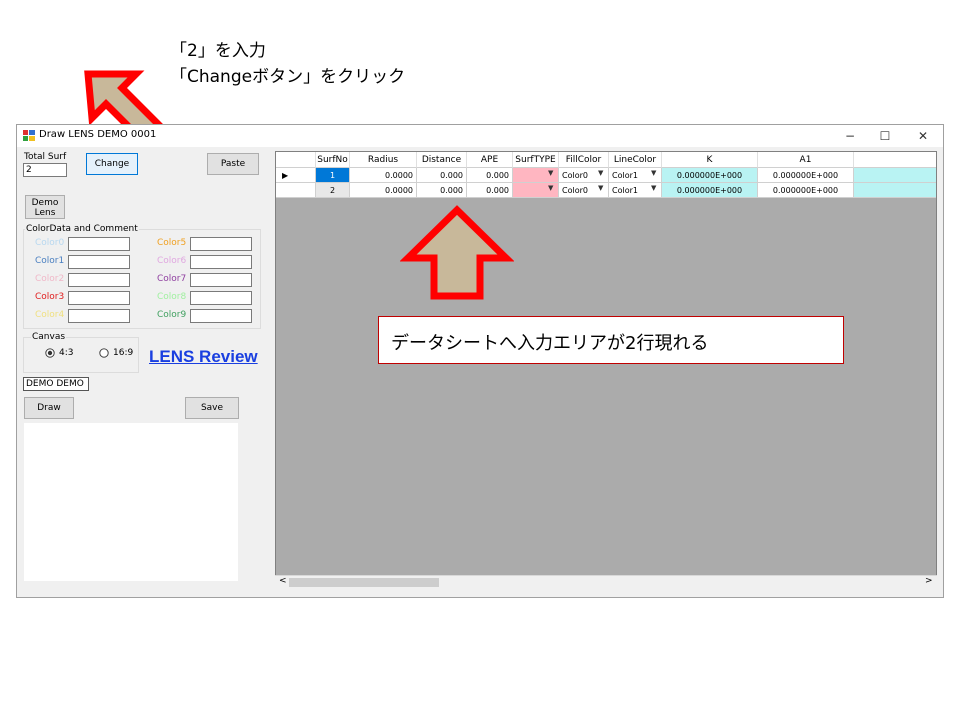 This screenshot has width=960, height=720. What do you see at coordinates (112, 164) in the screenshot?
I see `change-button: Change` at bounding box center [112, 164].